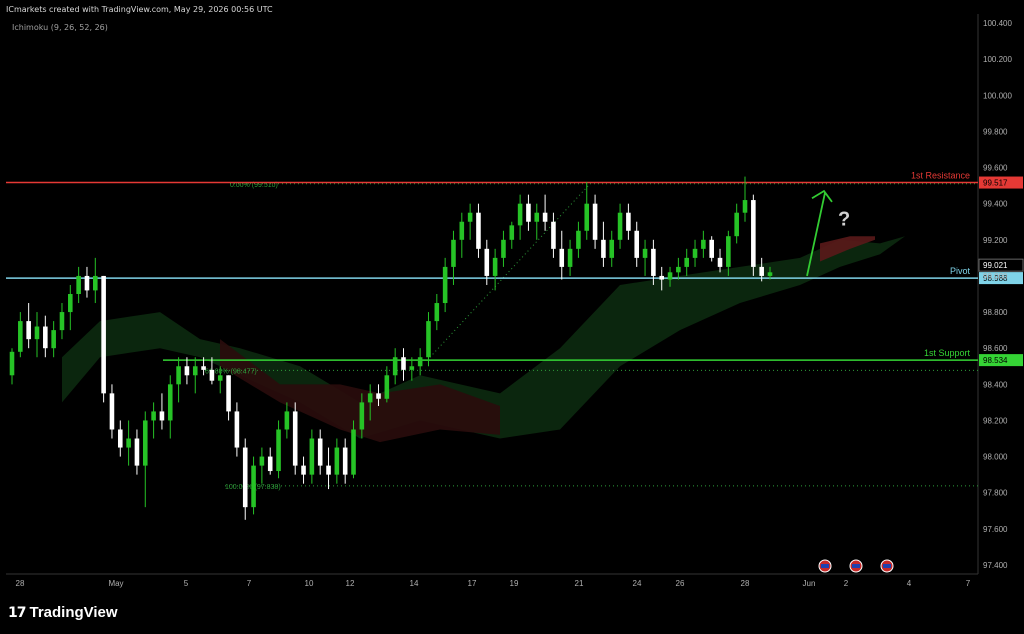 The height and width of the screenshot is (634, 1024). Describe the element at coordinates (73, 612) in the screenshot. I see `tradingview-logo-text: TradingView` at that location.